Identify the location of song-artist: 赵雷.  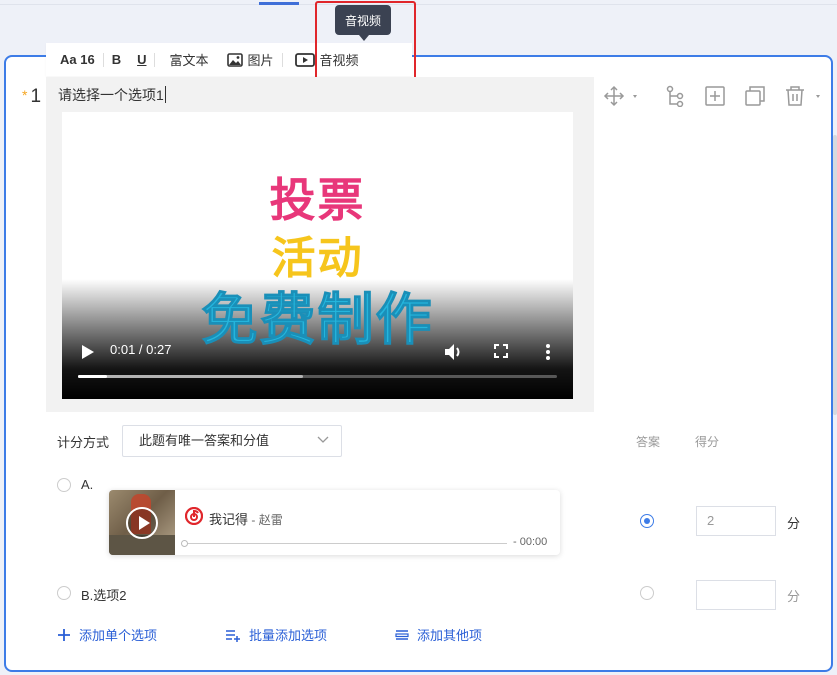
(270, 520).